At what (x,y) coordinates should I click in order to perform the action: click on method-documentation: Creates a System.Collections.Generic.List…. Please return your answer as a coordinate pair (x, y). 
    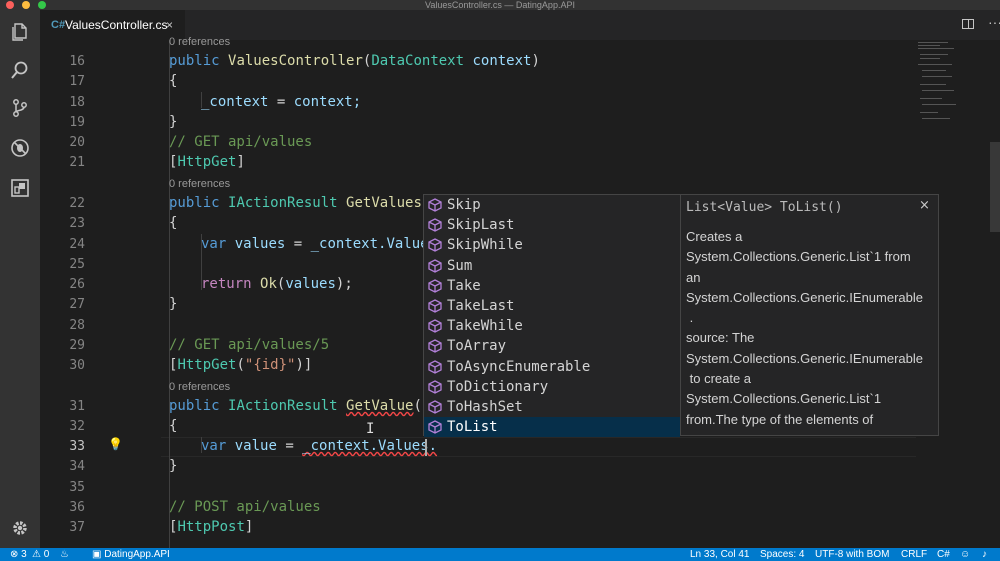
    Looking at the image, I should click on (812, 331).